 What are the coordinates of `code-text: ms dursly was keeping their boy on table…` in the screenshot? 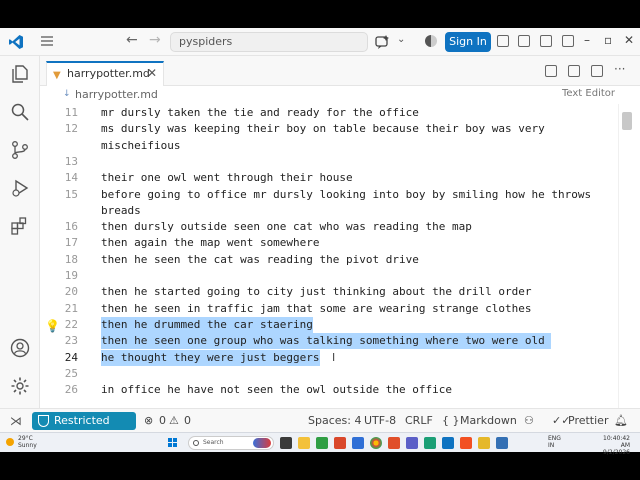 It's located at (323, 129).